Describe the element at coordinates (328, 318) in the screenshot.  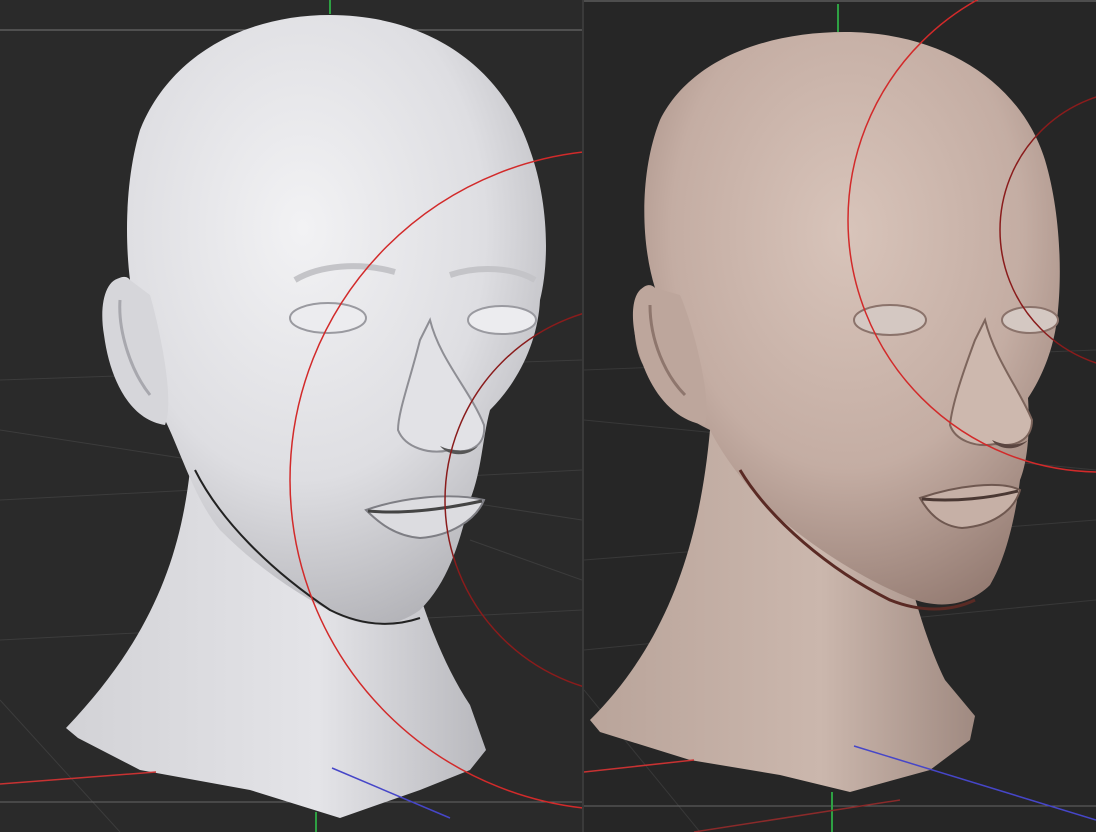
I see `eye-left-mesh` at that location.